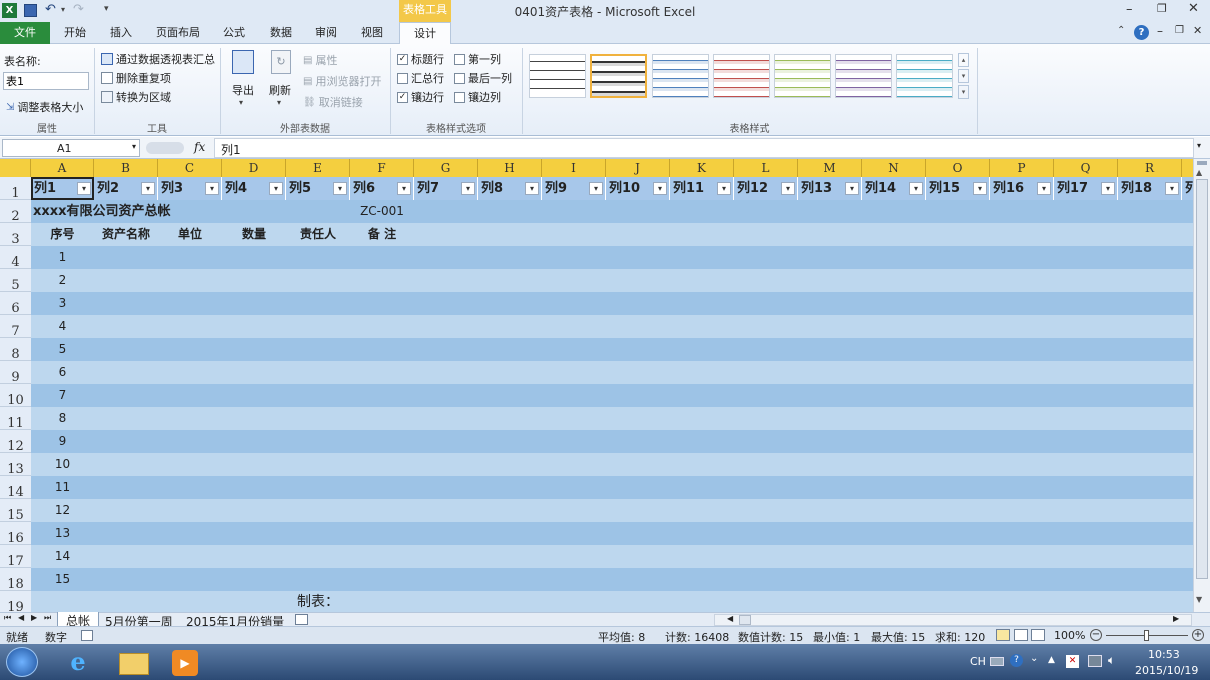 The height and width of the screenshot is (680, 1210). I want to click on sequence-number-cell: 14, so click(62, 556).